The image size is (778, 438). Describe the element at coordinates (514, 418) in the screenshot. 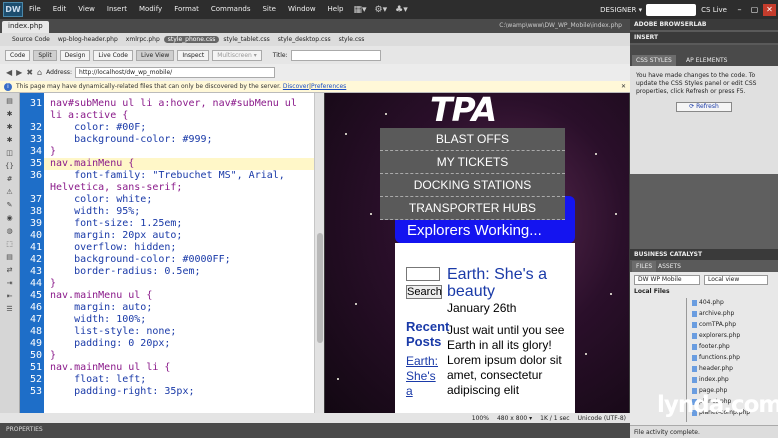

I see `window-size: 480 x 800 ▾` at that location.